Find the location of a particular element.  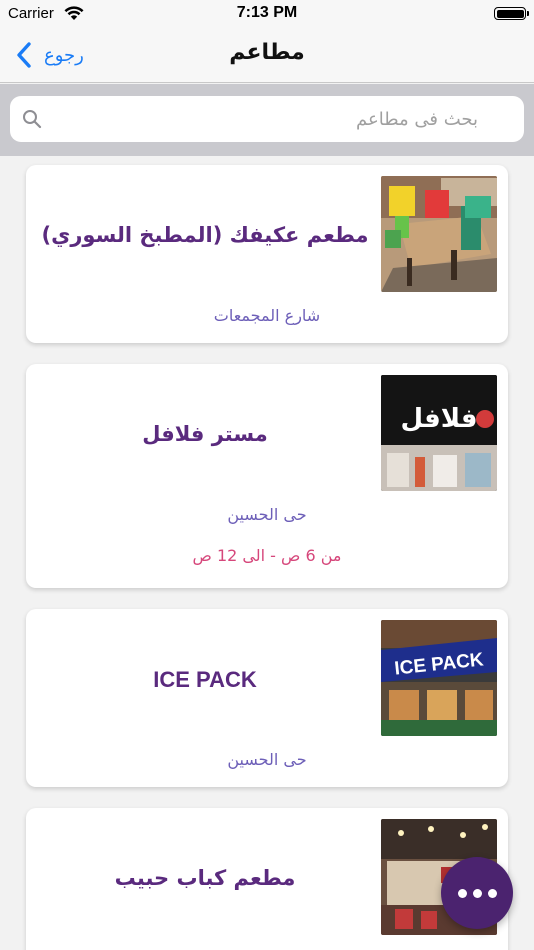

more-options-button is located at coordinates (477, 893).